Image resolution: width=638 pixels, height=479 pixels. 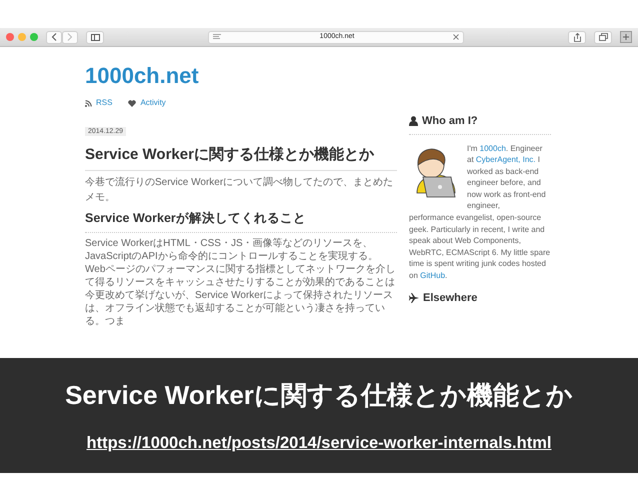 I want to click on chevron-left-icon, so click(x=54, y=37).